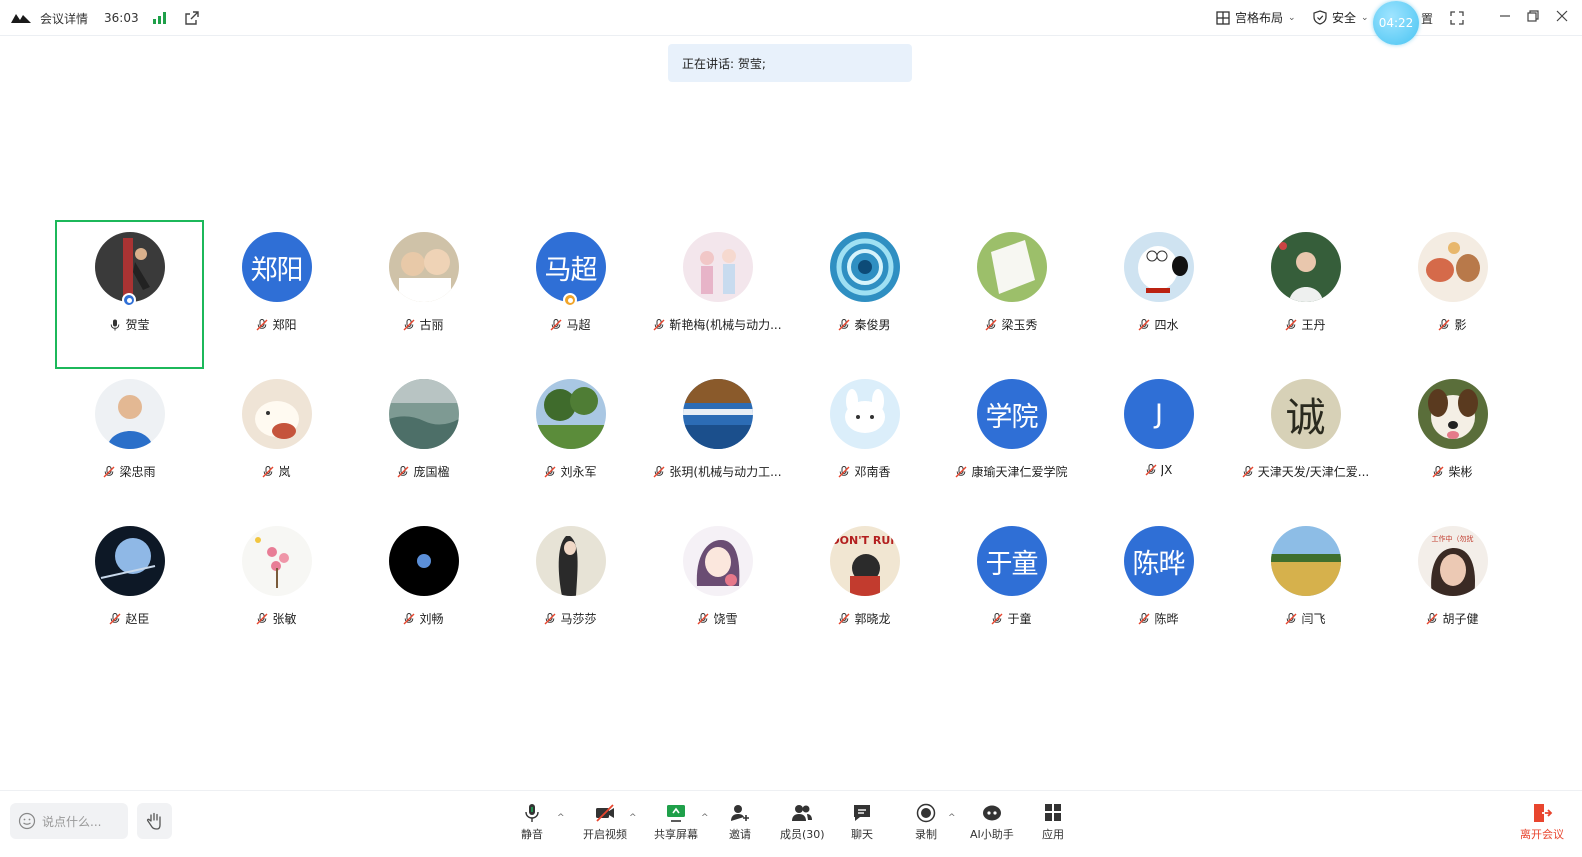 This screenshot has width=1582, height=857. I want to click on participant-name: 郭晓龙, so click(872, 619).